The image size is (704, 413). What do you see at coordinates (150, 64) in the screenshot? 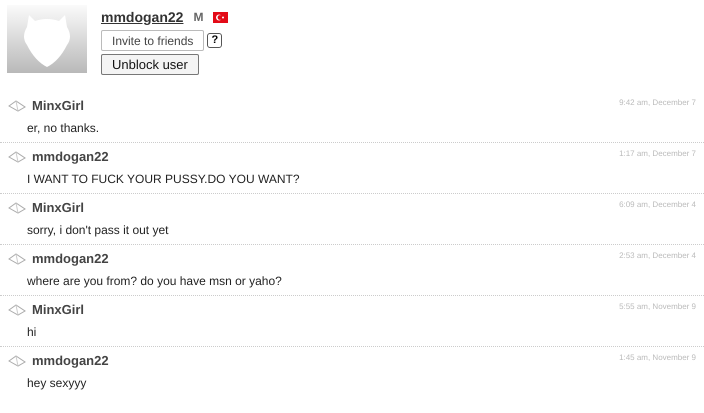
I see `unblock-button: Unblock user` at bounding box center [150, 64].